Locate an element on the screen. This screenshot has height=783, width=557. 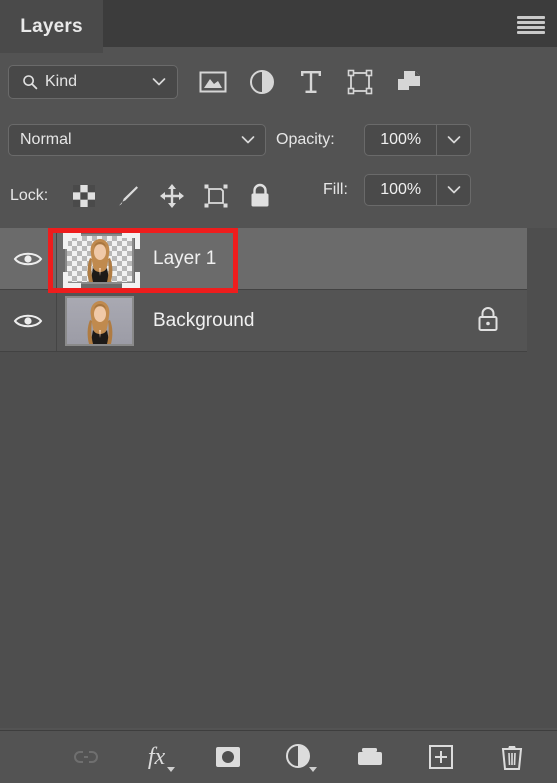
layer-style-label: fx is located at coordinates (156, 757).